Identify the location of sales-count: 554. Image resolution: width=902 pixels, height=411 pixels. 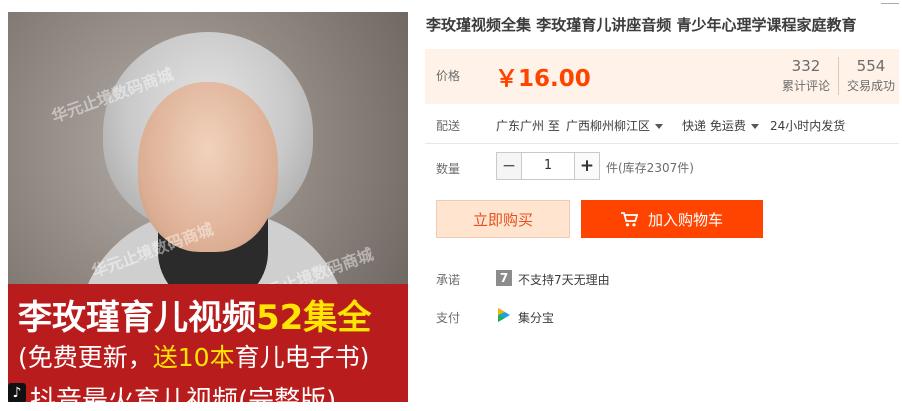
(871, 66).